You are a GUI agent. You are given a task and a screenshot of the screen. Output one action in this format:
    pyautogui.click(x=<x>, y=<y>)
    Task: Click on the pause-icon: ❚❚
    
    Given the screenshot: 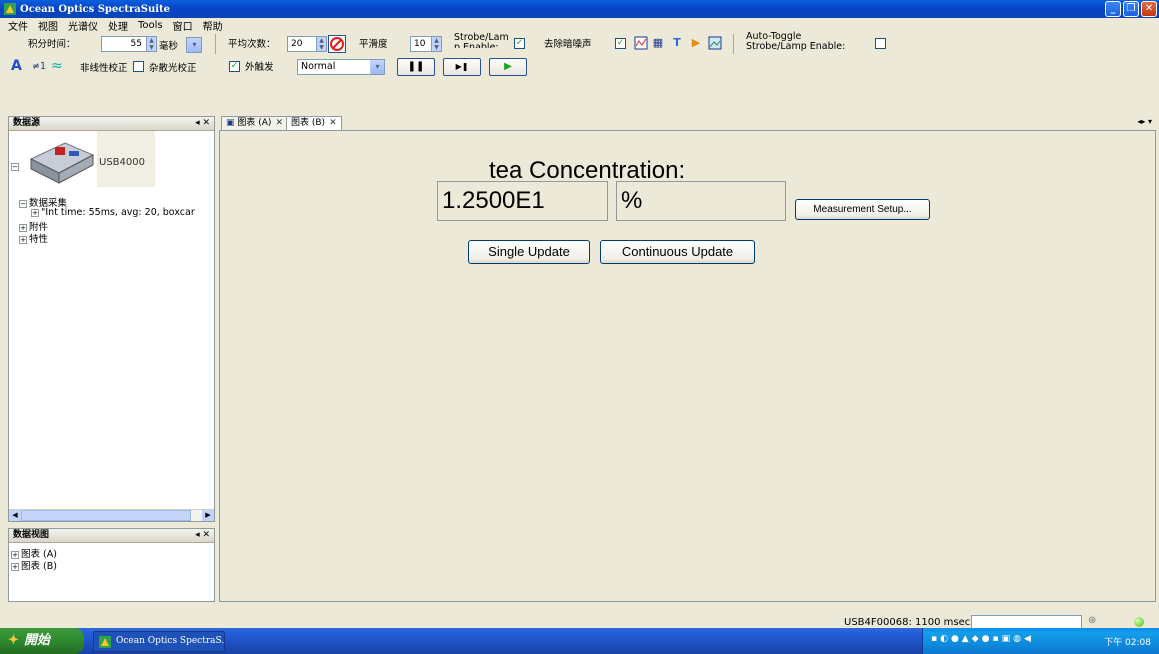 What is the action you would take?
    pyautogui.click(x=416, y=66)
    